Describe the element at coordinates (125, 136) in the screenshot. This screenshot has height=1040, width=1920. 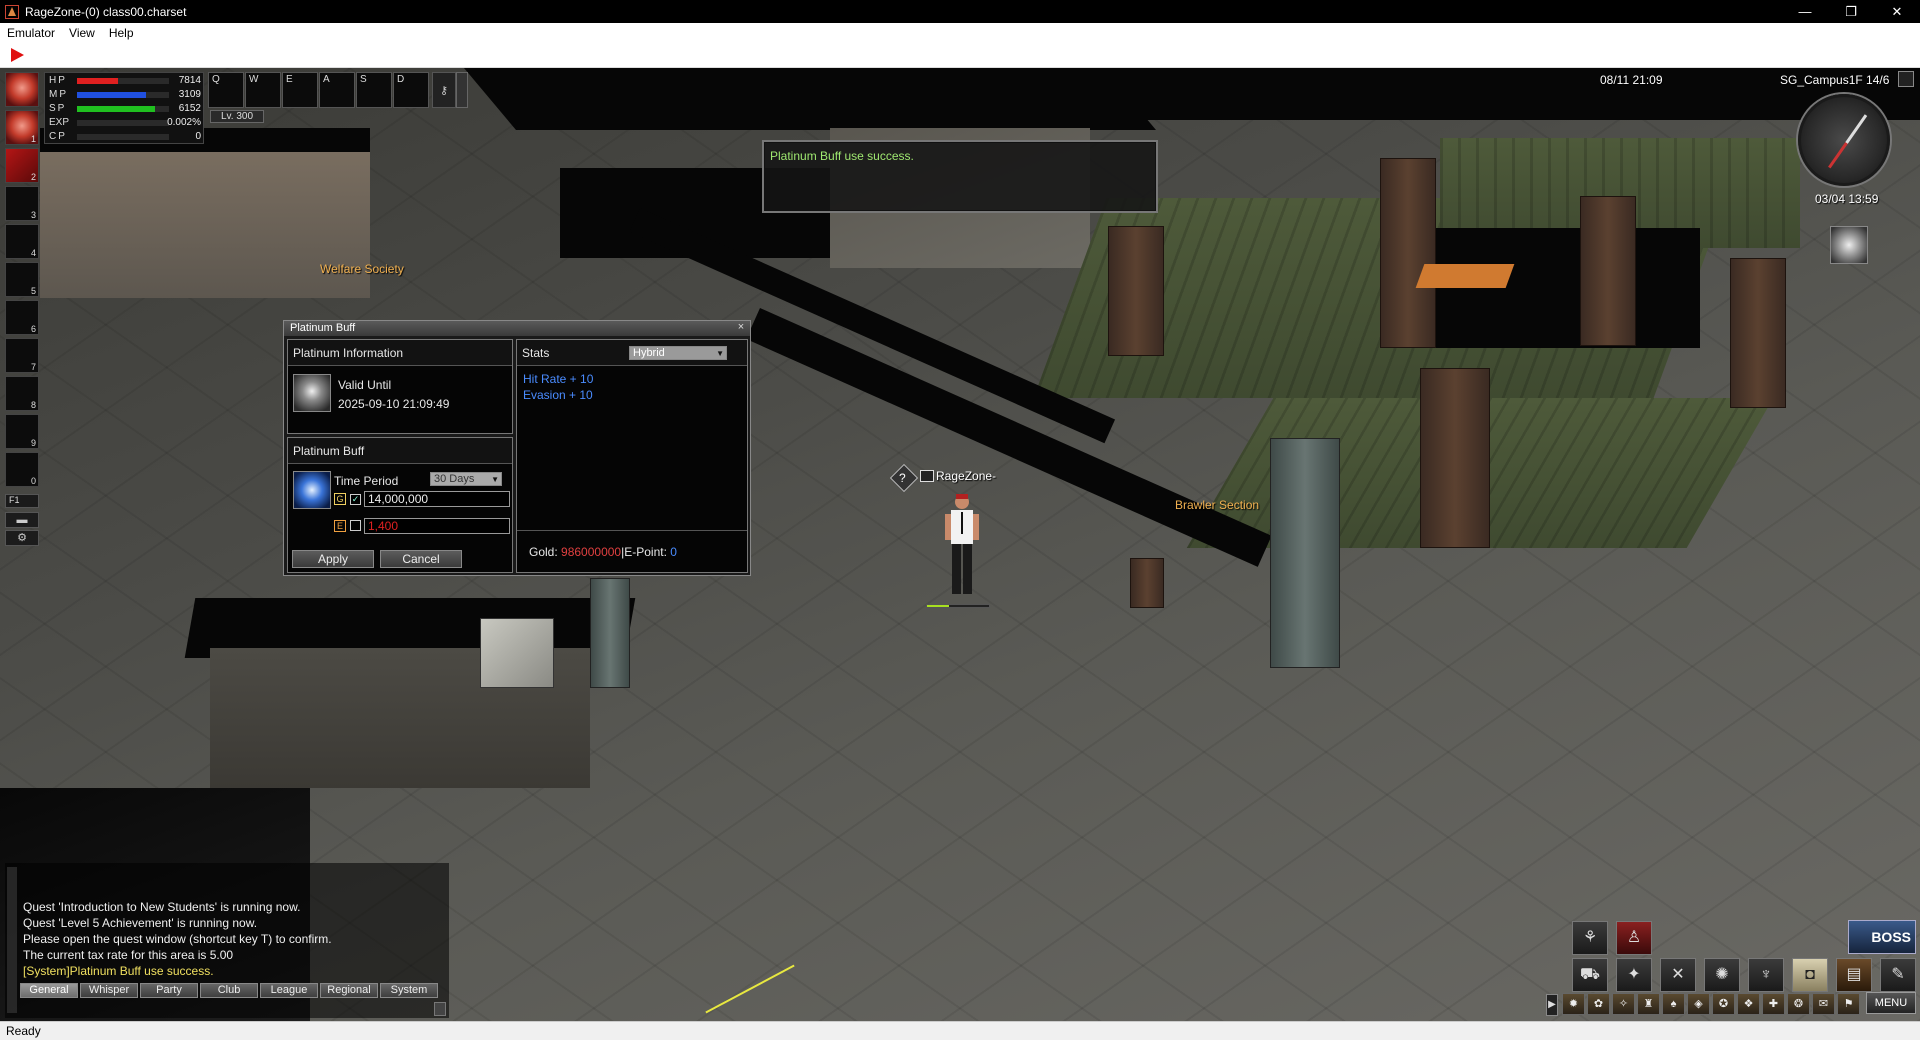
I see `cp-bar: CP 0` at that location.